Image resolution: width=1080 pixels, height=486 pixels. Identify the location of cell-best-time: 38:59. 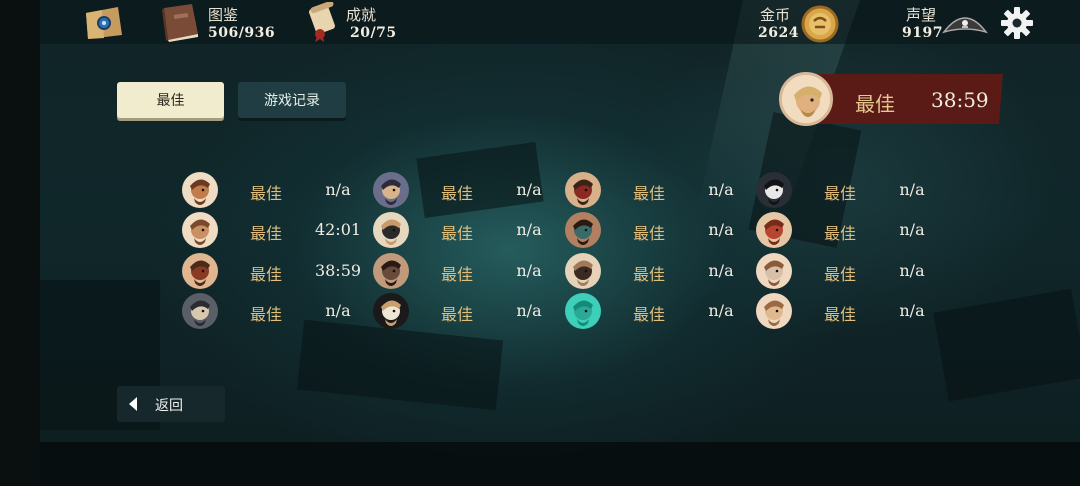
(338, 270).